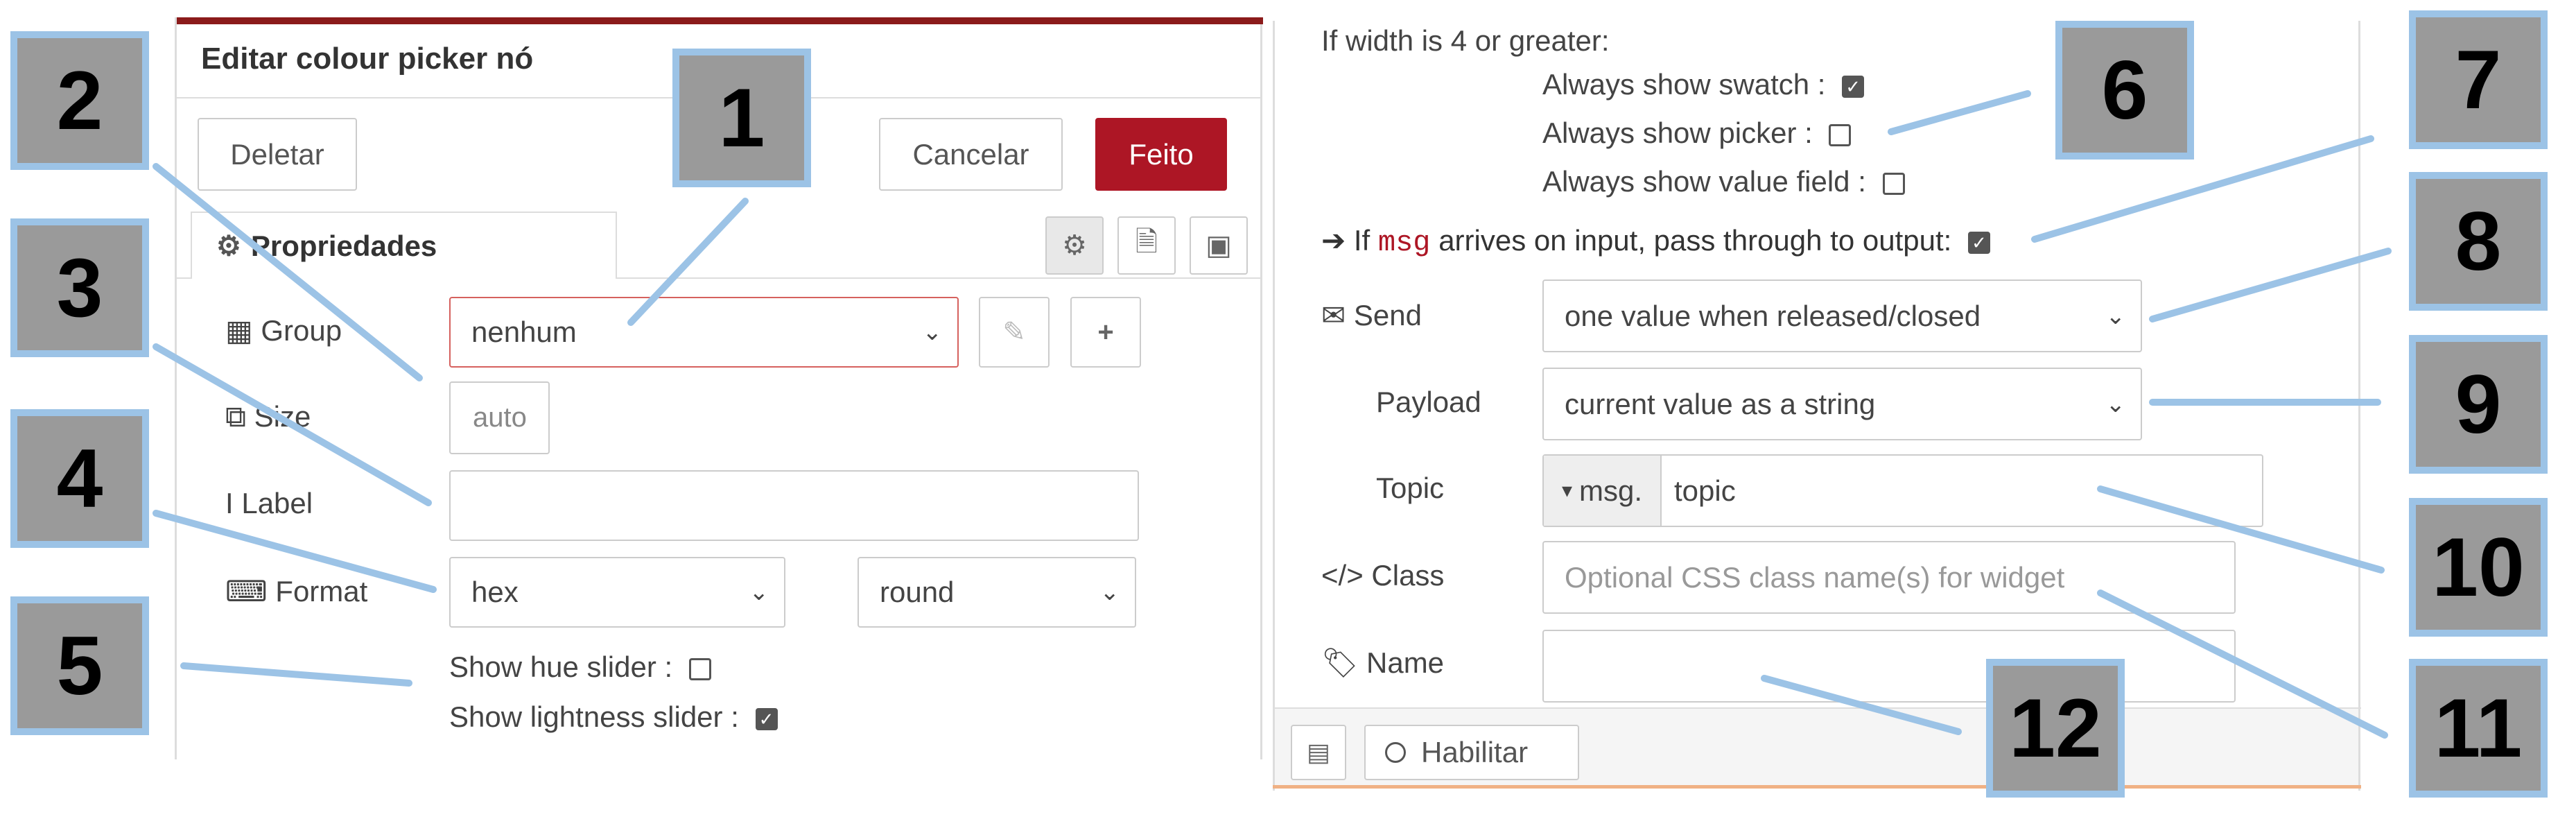  What do you see at coordinates (2124, 90) in the screenshot?
I see `callout-6: 6` at bounding box center [2124, 90].